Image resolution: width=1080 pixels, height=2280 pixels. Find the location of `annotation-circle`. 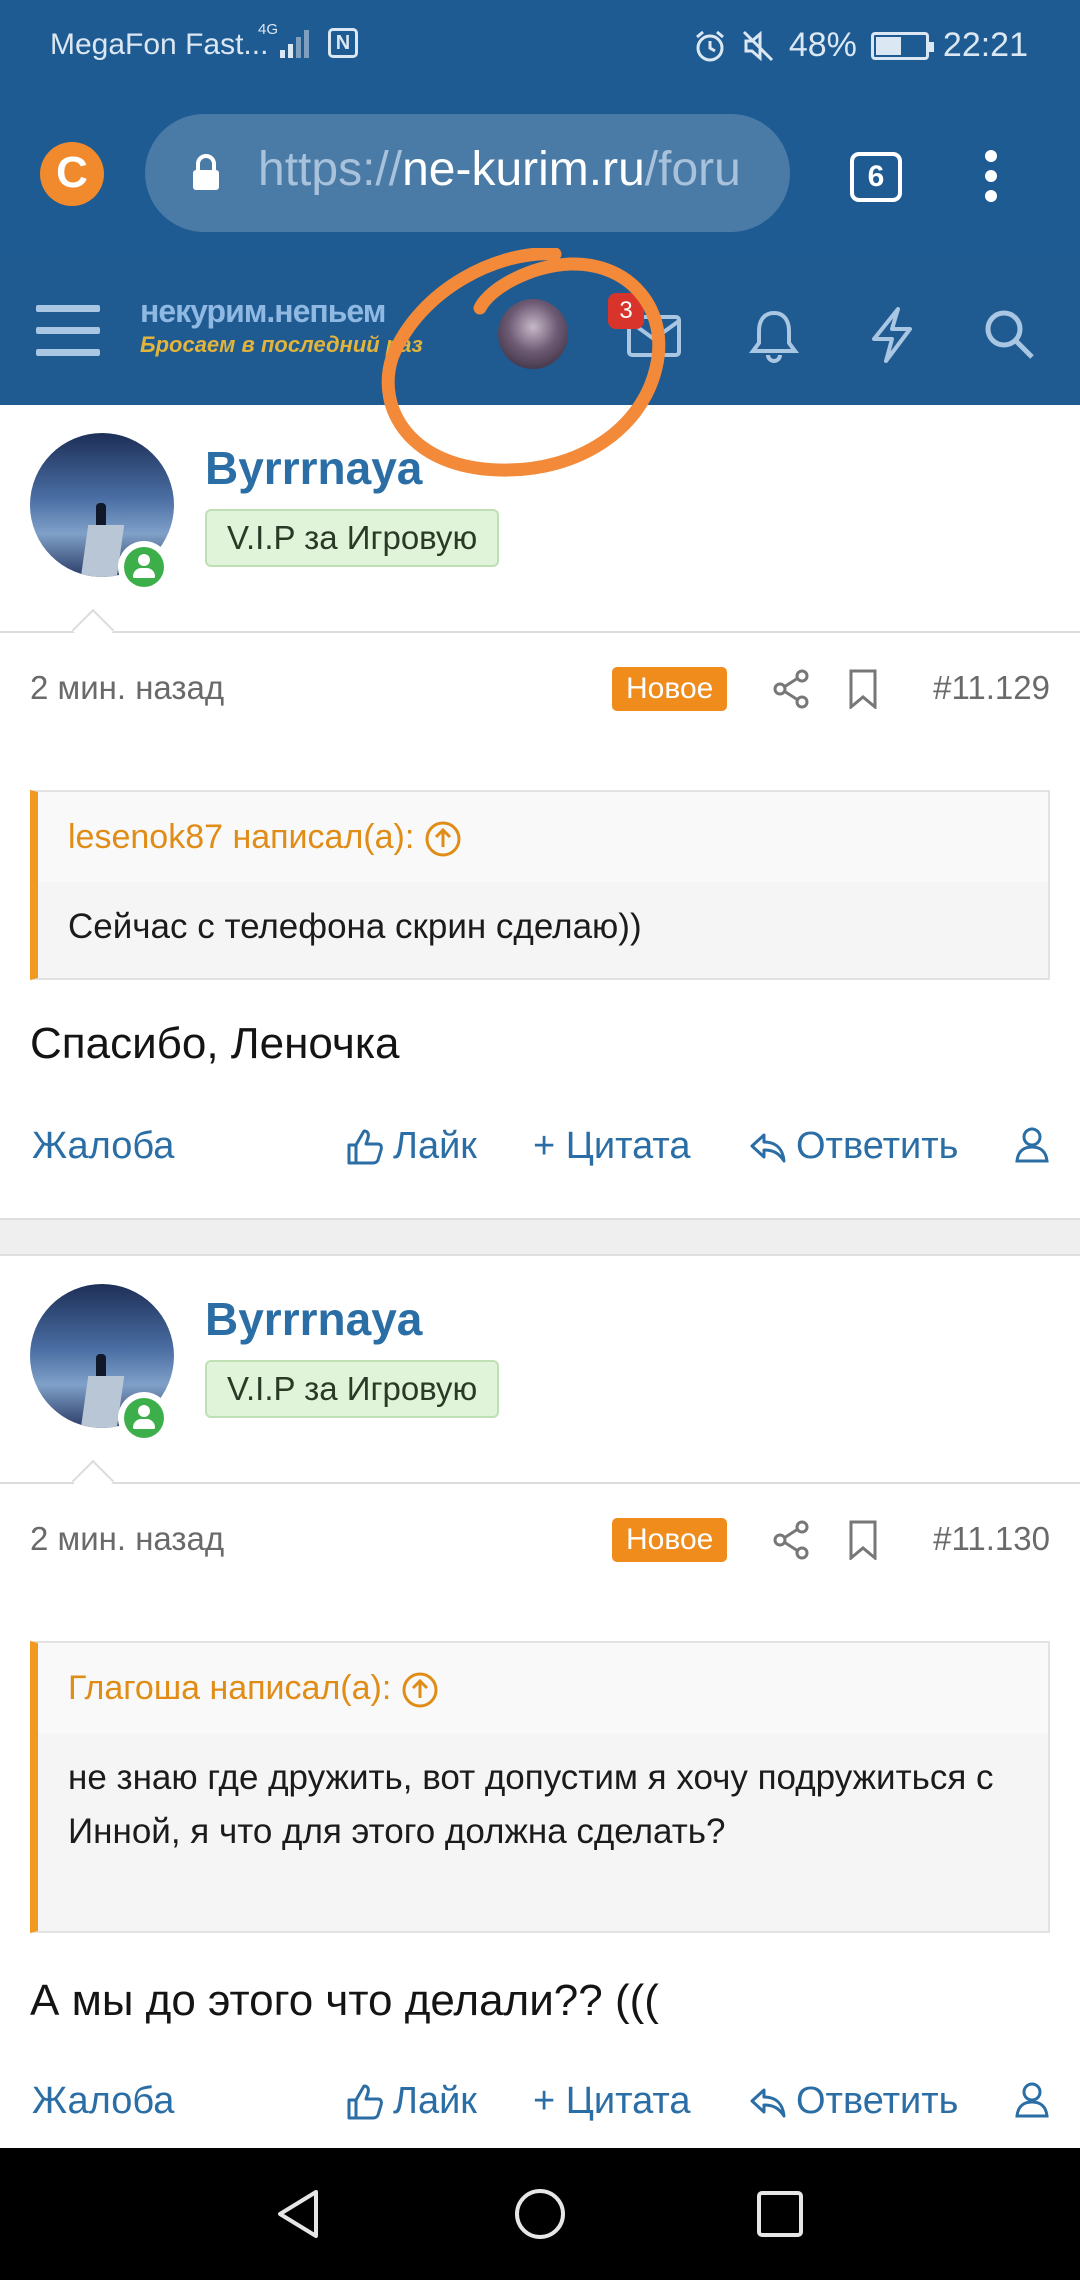

annotation-circle is located at coordinates (523, 362).